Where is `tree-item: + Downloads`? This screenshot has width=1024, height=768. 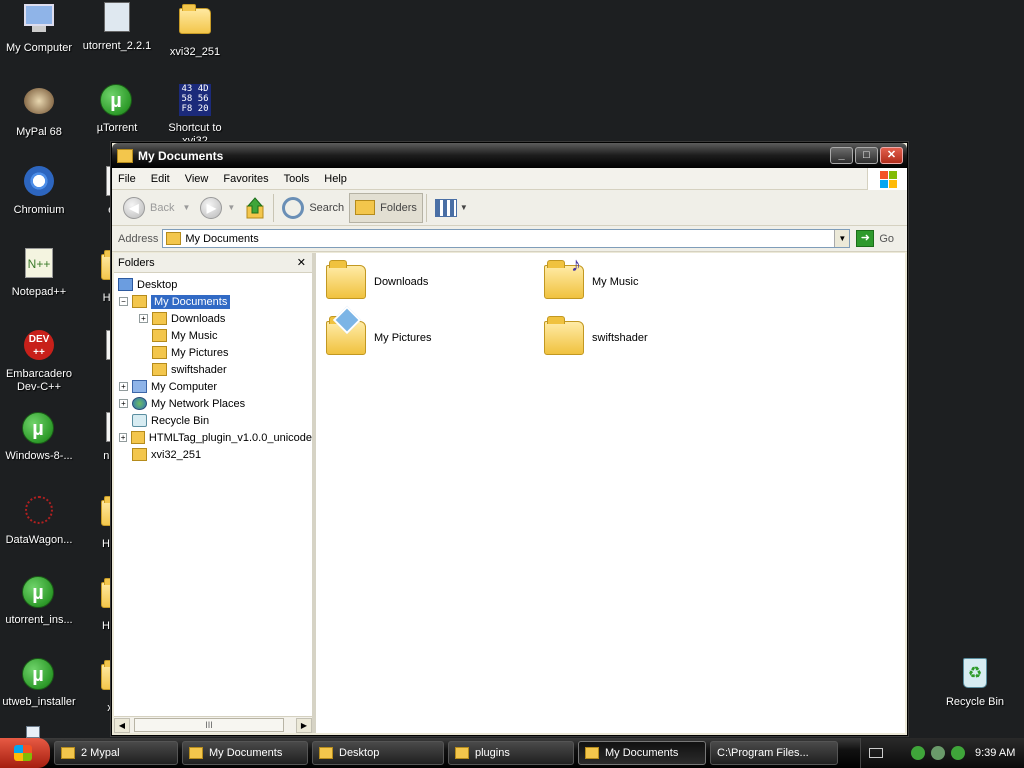 tree-item: + Downloads is located at coordinates (213, 318).